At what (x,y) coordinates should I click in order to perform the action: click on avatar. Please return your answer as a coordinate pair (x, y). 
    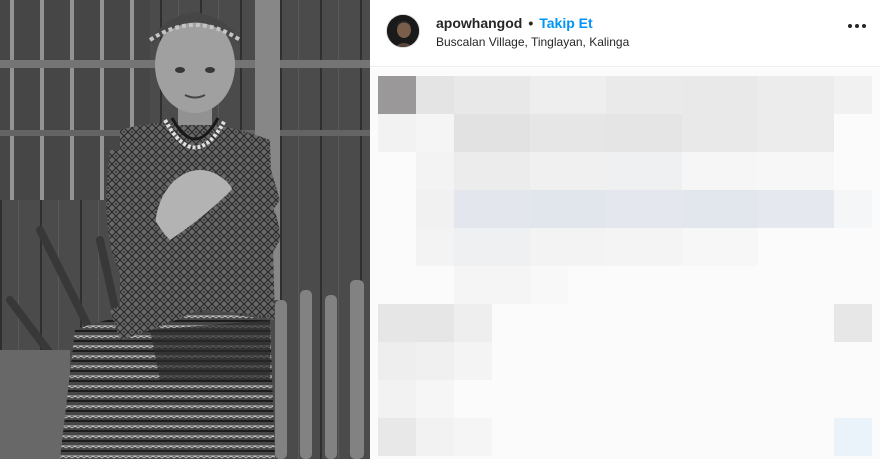
    Looking at the image, I should click on (403, 31).